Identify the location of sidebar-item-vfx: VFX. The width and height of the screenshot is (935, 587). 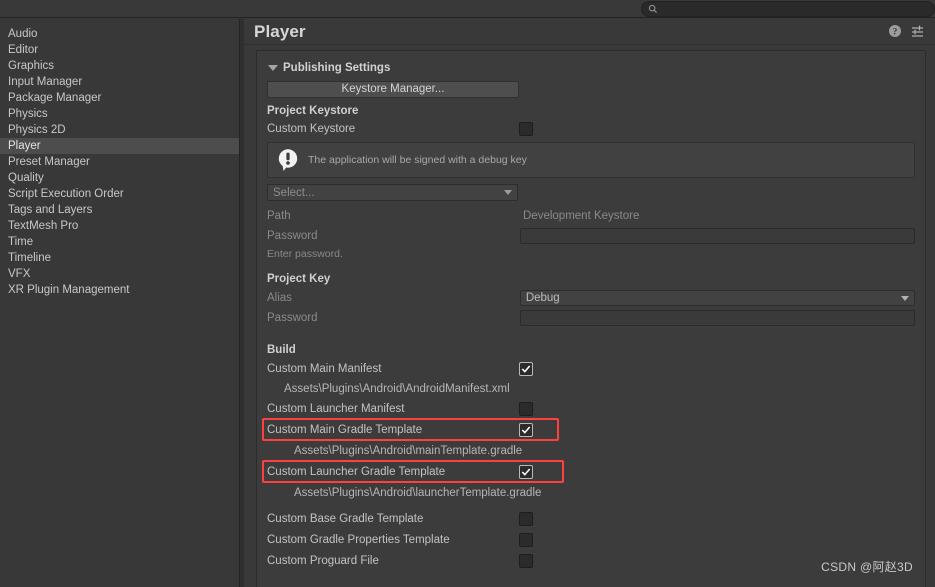
(119, 274).